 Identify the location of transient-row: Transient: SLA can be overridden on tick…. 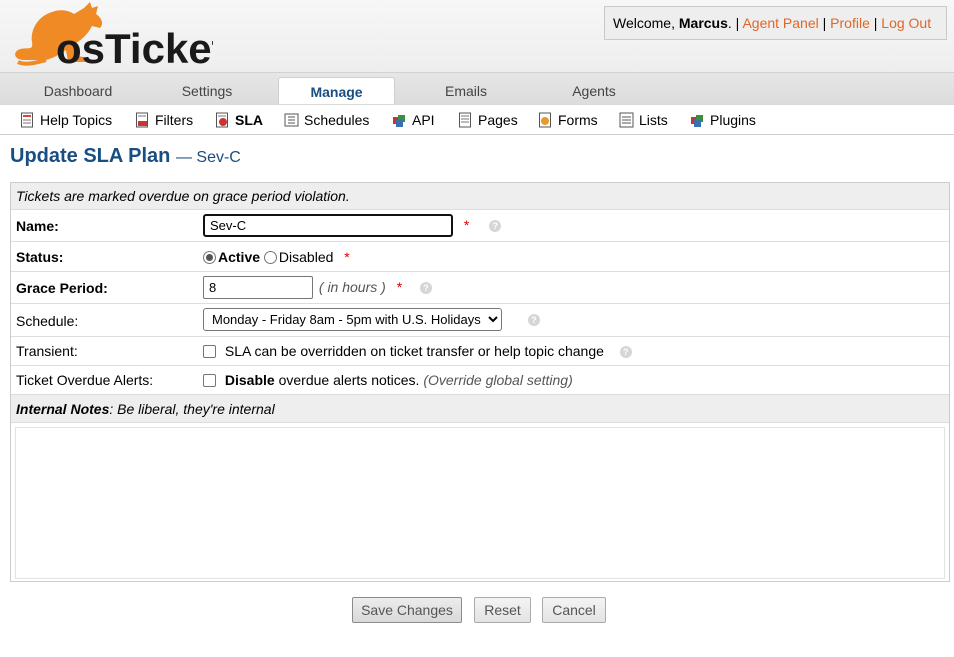
(480, 351).